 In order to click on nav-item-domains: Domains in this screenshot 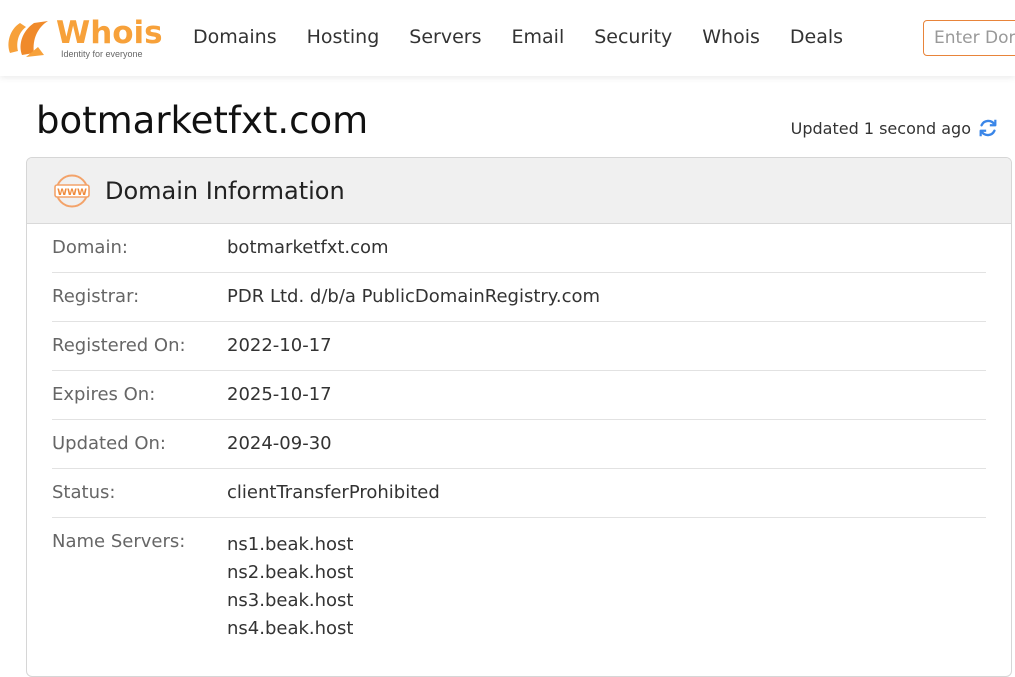, I will do `click(235, 37)`.